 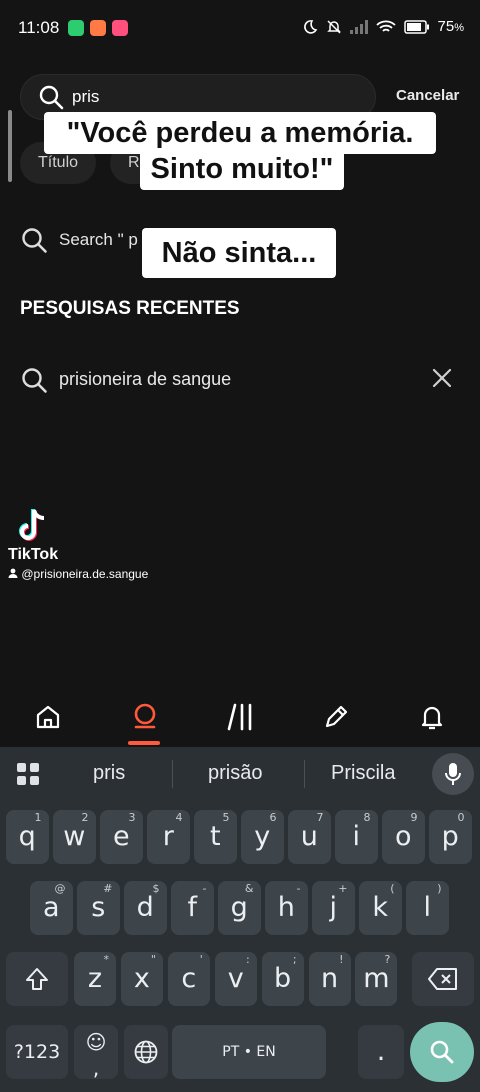 I want to click on backspace-key, so click(x=443, y=979).